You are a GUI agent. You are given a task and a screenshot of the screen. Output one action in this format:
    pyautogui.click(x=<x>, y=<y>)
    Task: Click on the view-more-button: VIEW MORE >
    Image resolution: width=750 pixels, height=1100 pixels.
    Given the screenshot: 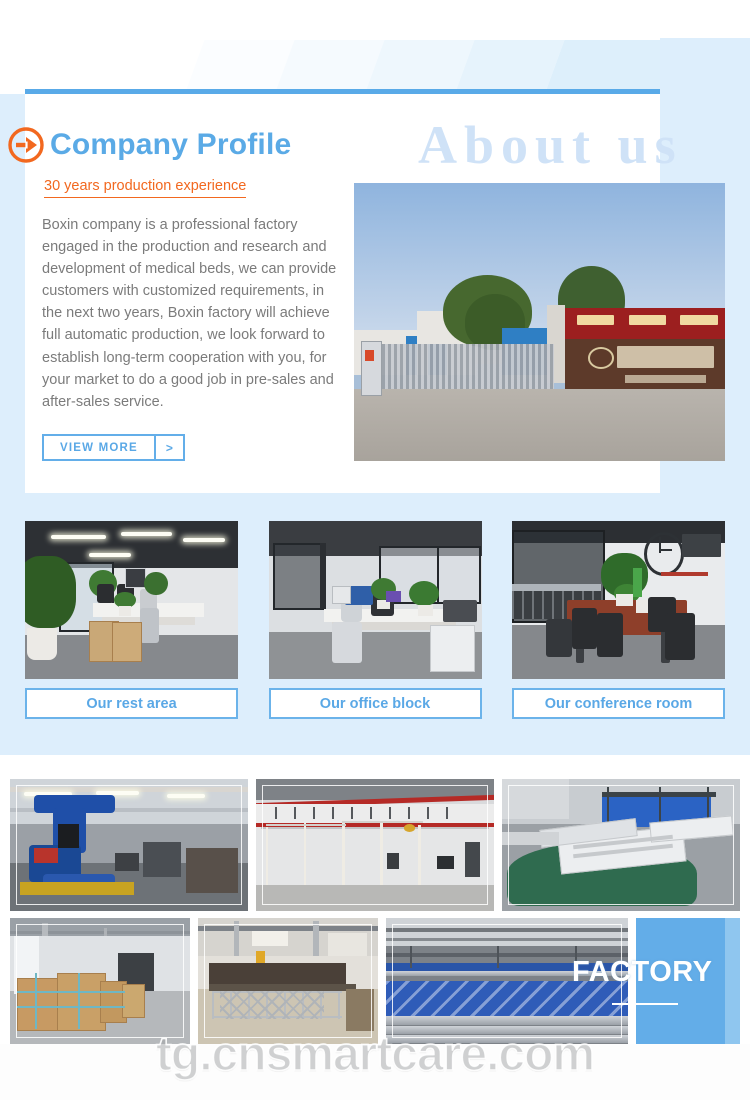 What is the action you would take?
    pyautogui.click(x=113, y=447)
    